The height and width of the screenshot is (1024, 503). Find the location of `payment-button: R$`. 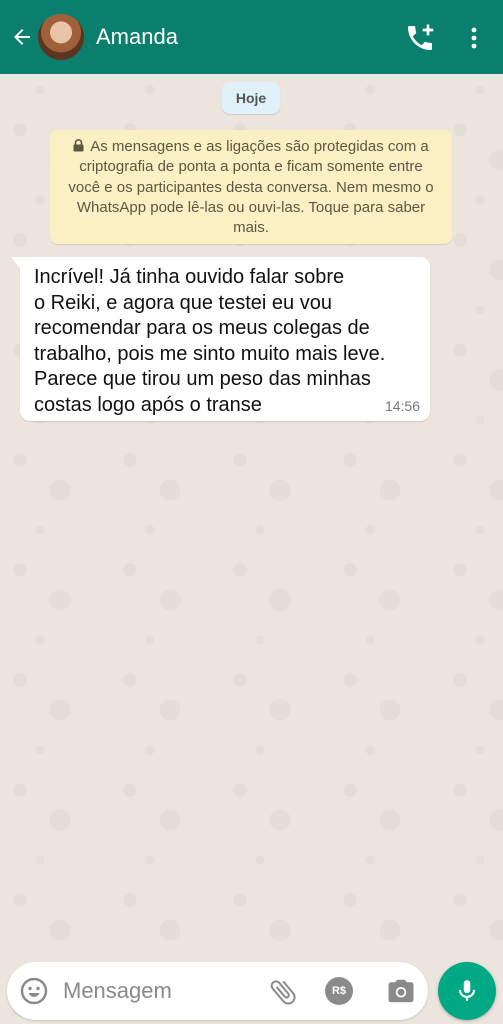

payment-button: R$ is located at coordinates (339, 991).